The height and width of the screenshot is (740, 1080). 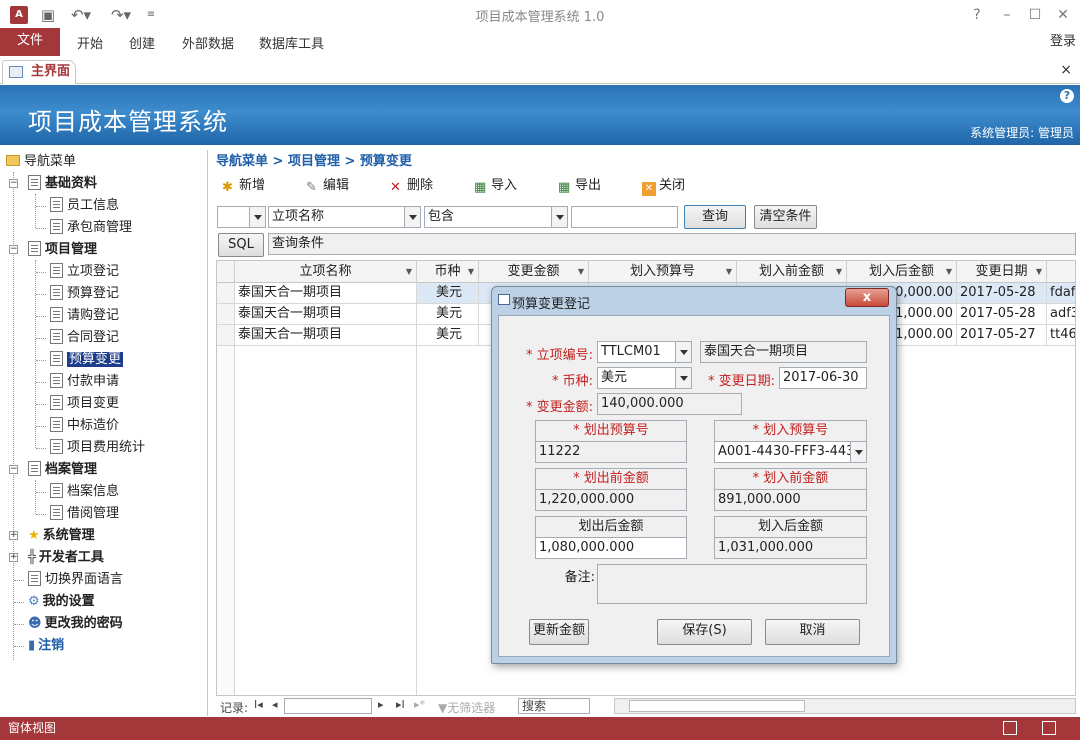 I want to click on close-form-button: ✕ 关闭, so click(x=663, y=186).